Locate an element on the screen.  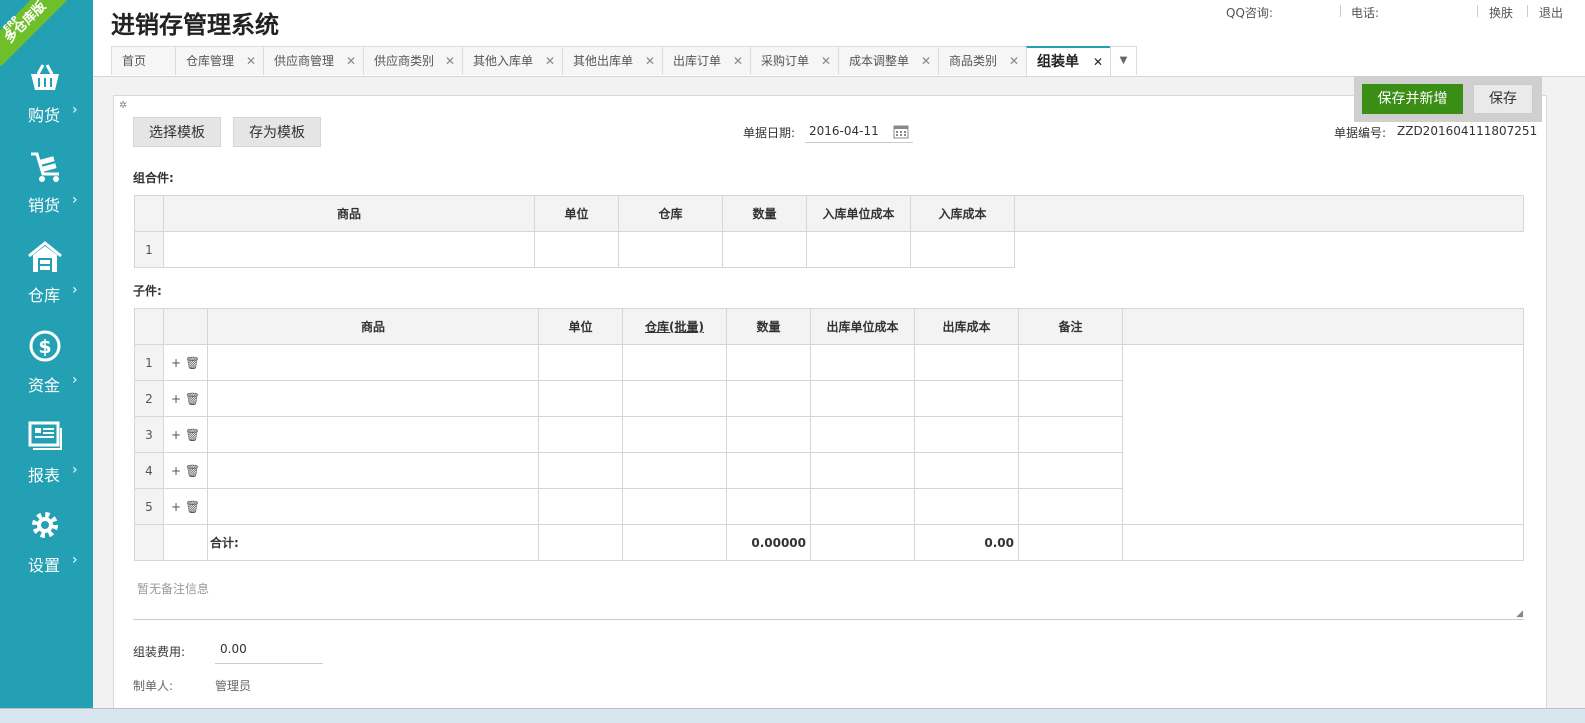
row-number: 4 is located at coordinates (149, 470).